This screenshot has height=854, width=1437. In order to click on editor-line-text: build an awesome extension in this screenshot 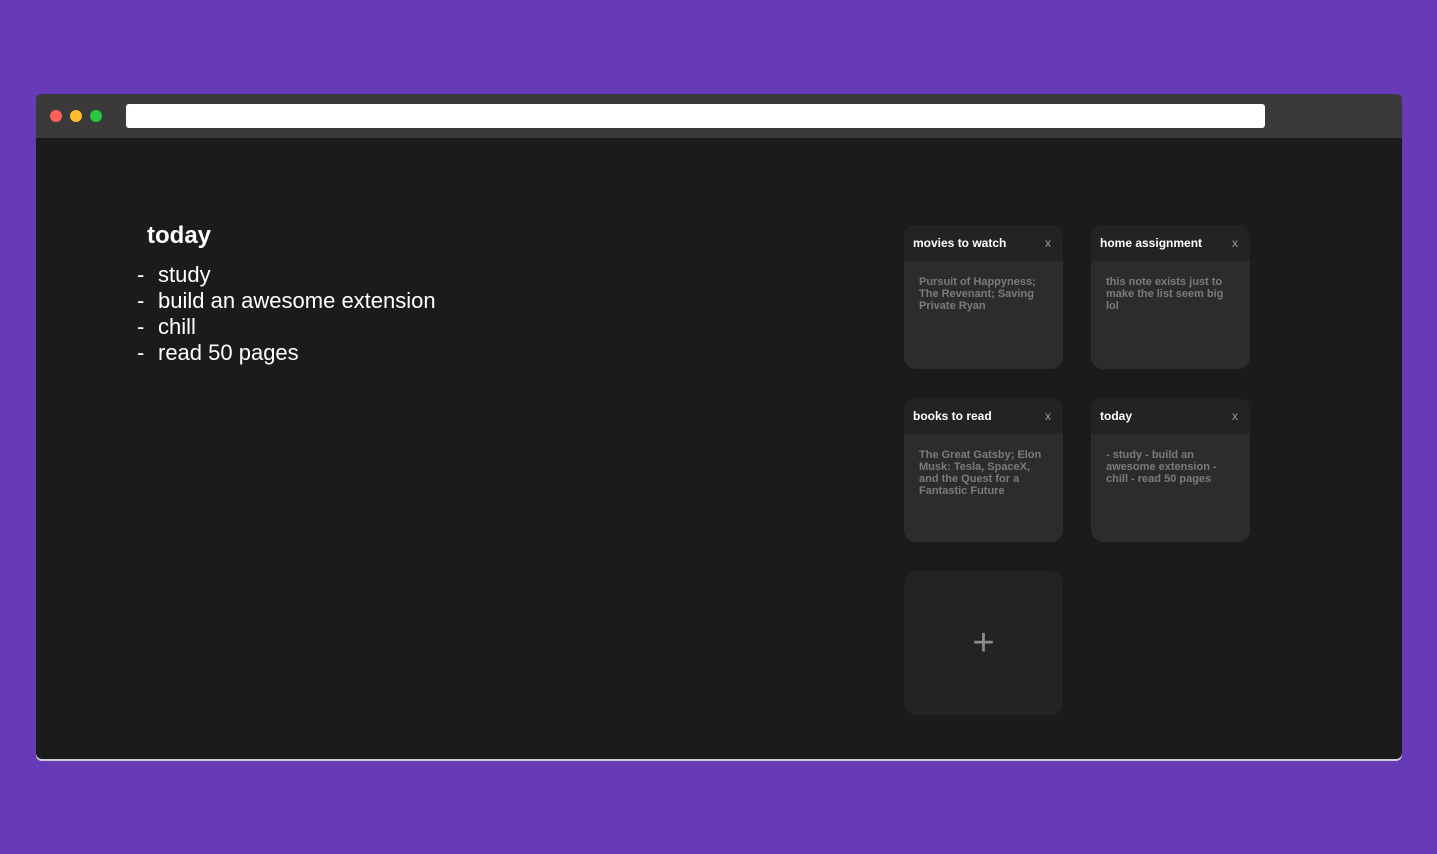, I will do `click(297, 300)`.